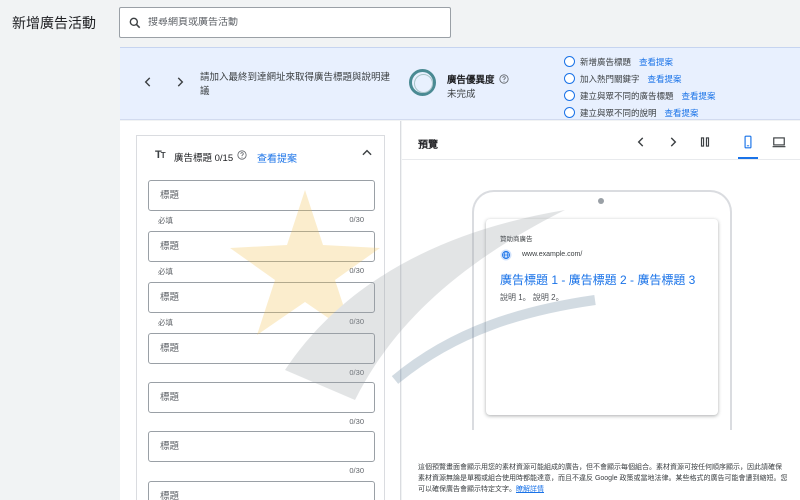 This screenshot has width=800, height=500. Describe the element at coordinates (367, 153) in the screenshot. I see `chevron-up-icon` at that location.